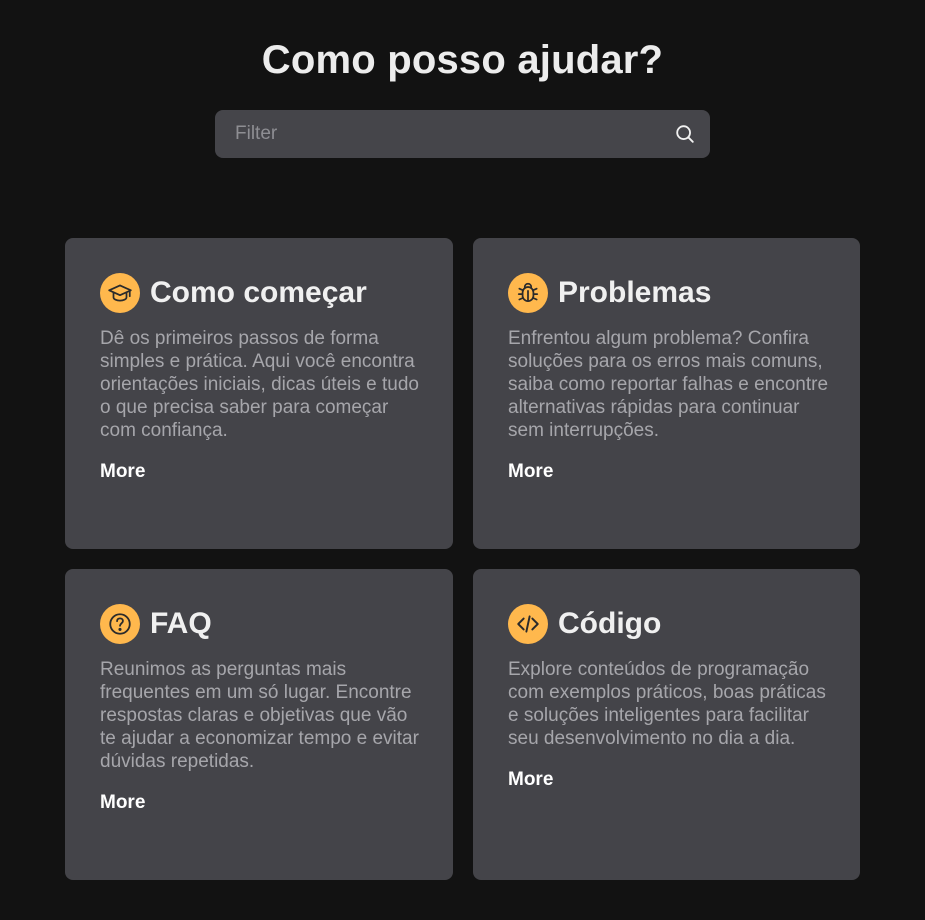 This screenshot has height=920, width=925. I want to click on card-header: Como começar, so click(259, 293).